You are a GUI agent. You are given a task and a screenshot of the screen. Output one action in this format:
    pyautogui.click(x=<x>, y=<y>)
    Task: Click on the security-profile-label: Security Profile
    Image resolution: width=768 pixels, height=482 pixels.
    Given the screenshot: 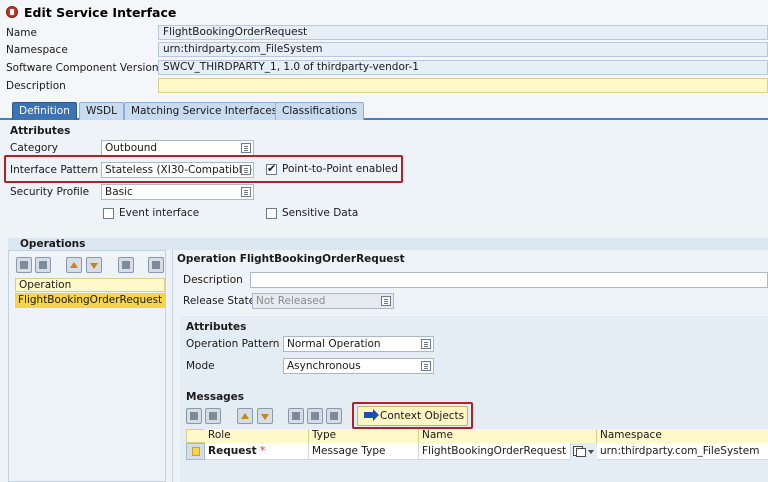 What is the action you would take?
    pyautogui.click(x=50, y=192)
    